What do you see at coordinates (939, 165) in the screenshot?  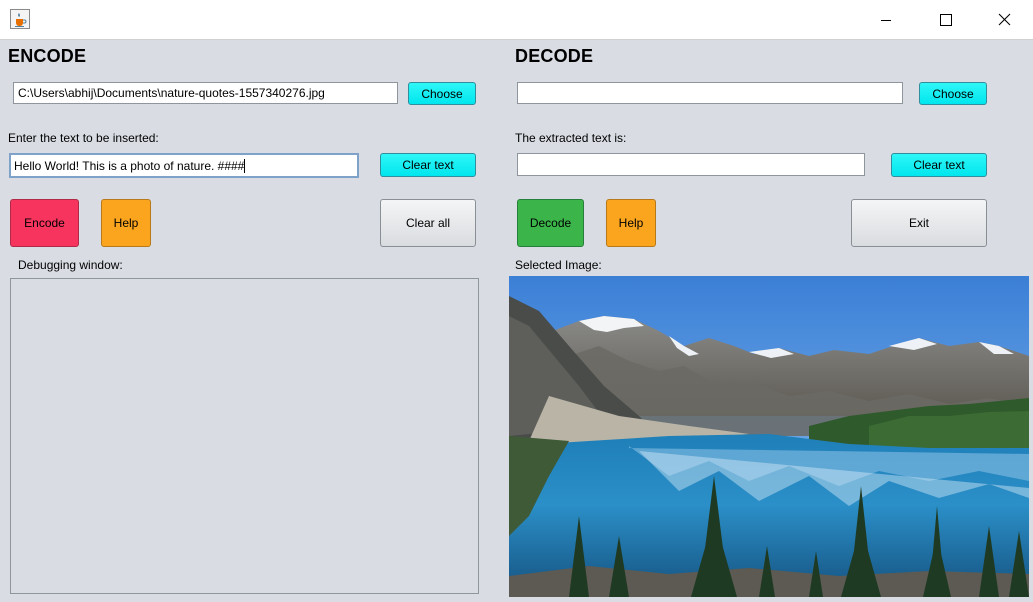 I see `decode-clear-text-button: Clear text` at bounding box center [939, 165].